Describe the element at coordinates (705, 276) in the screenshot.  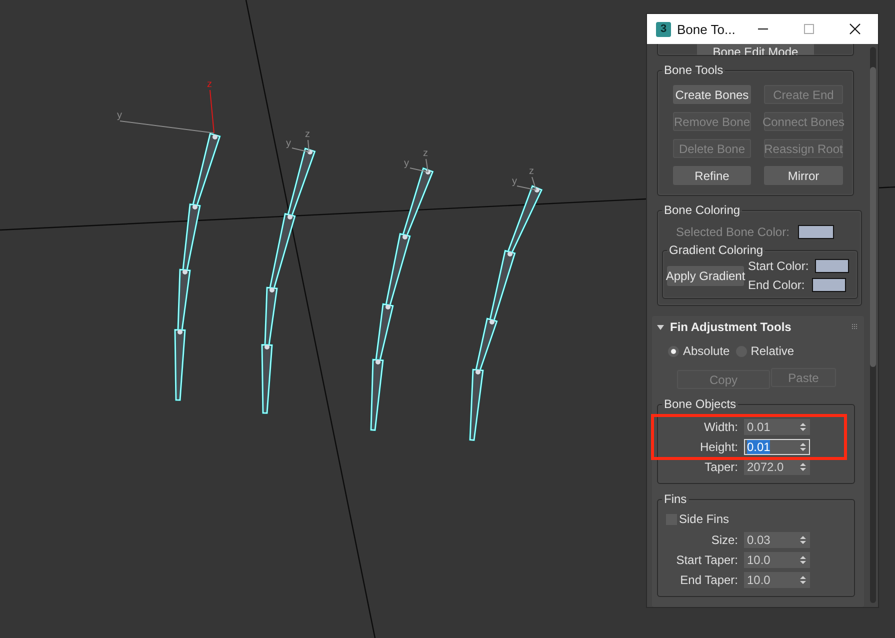
I see `apply-gradient-button: Apply Gradient` at that location.